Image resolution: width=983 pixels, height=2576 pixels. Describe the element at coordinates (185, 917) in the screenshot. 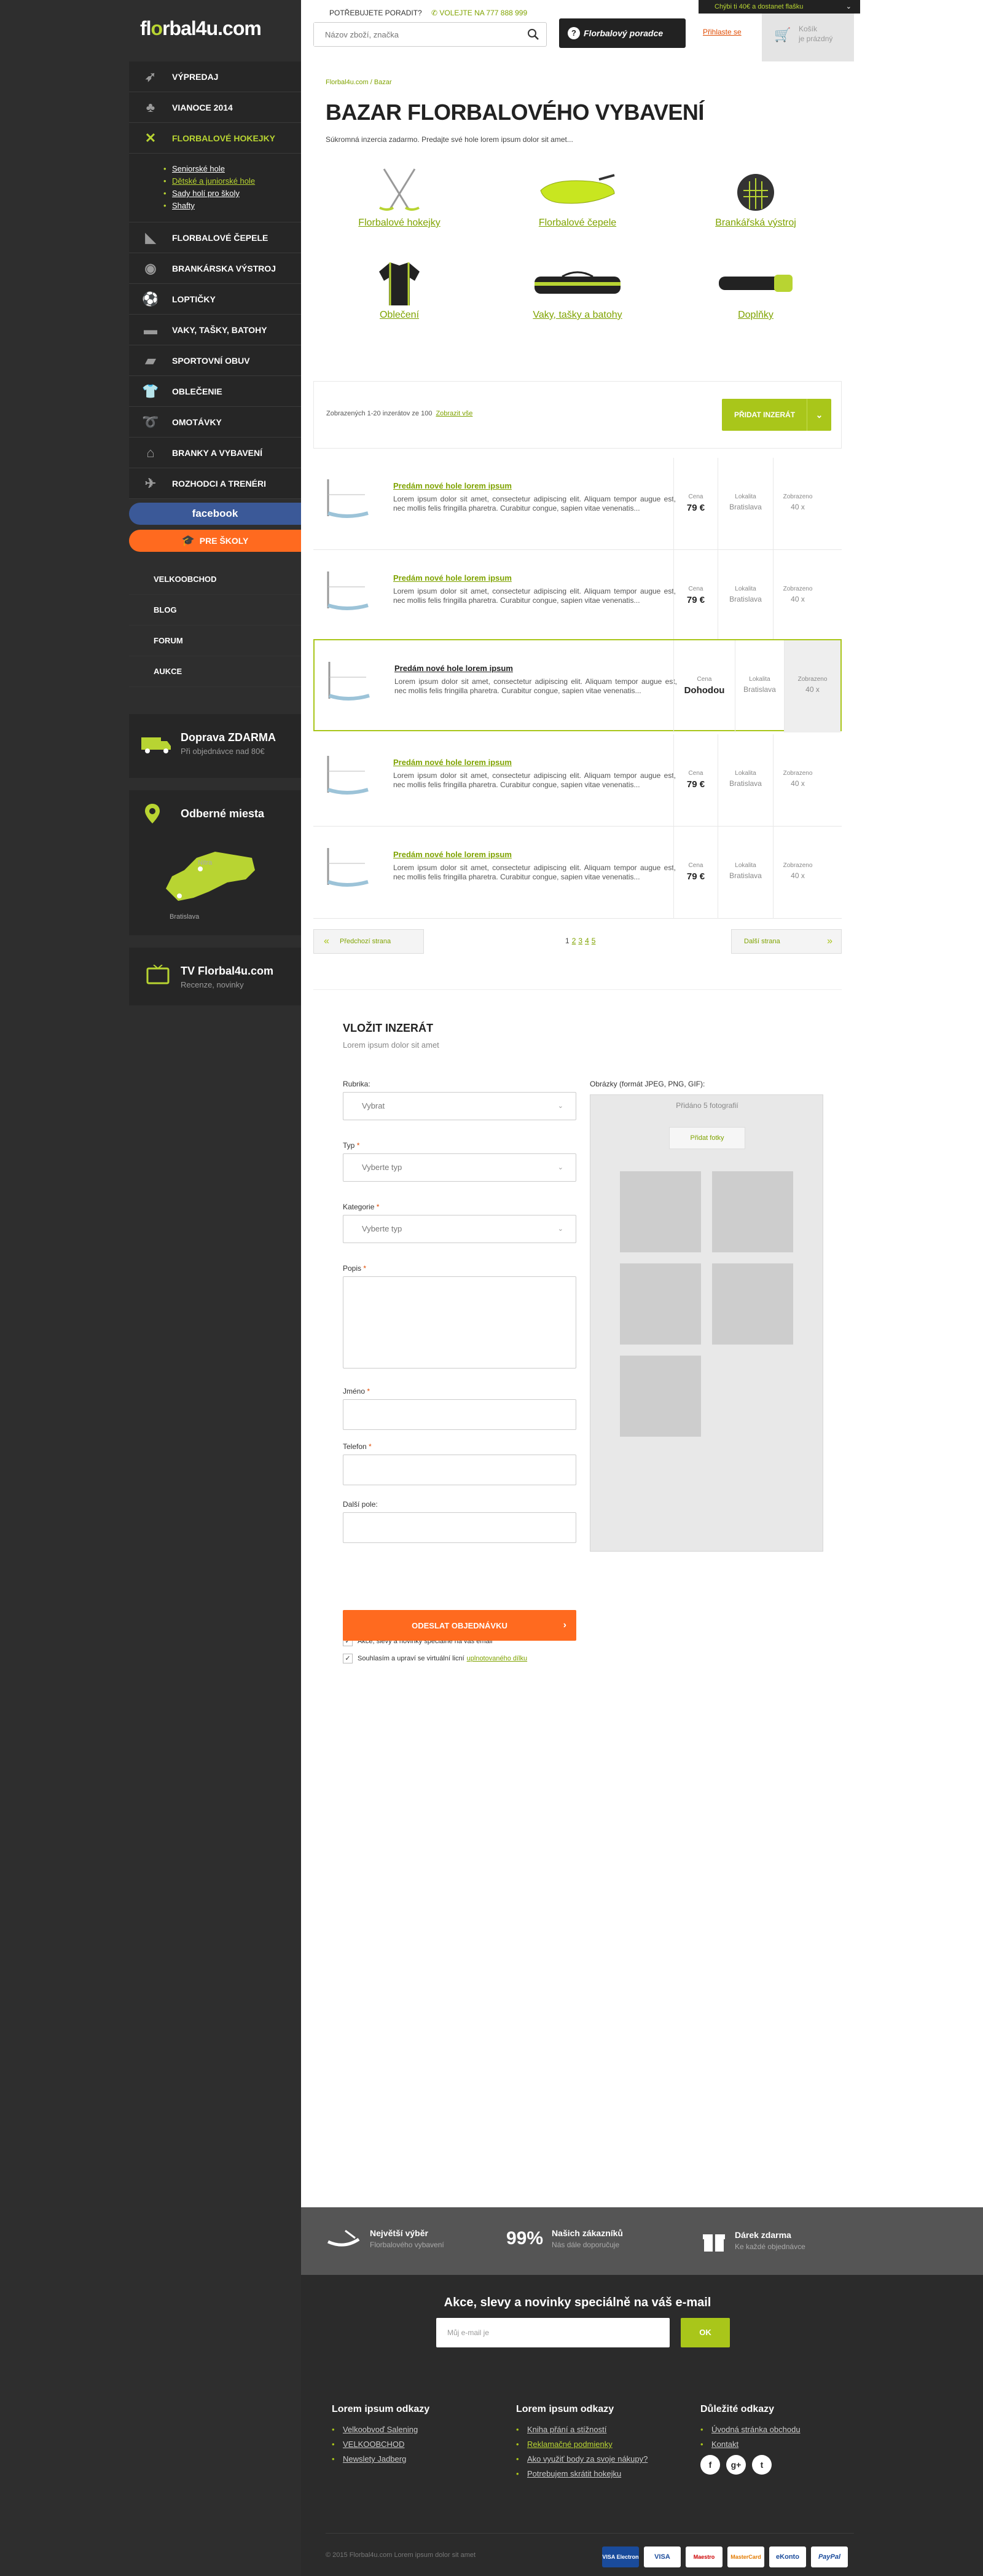

I see `map-label-bratislava: Bratislava` at that location.